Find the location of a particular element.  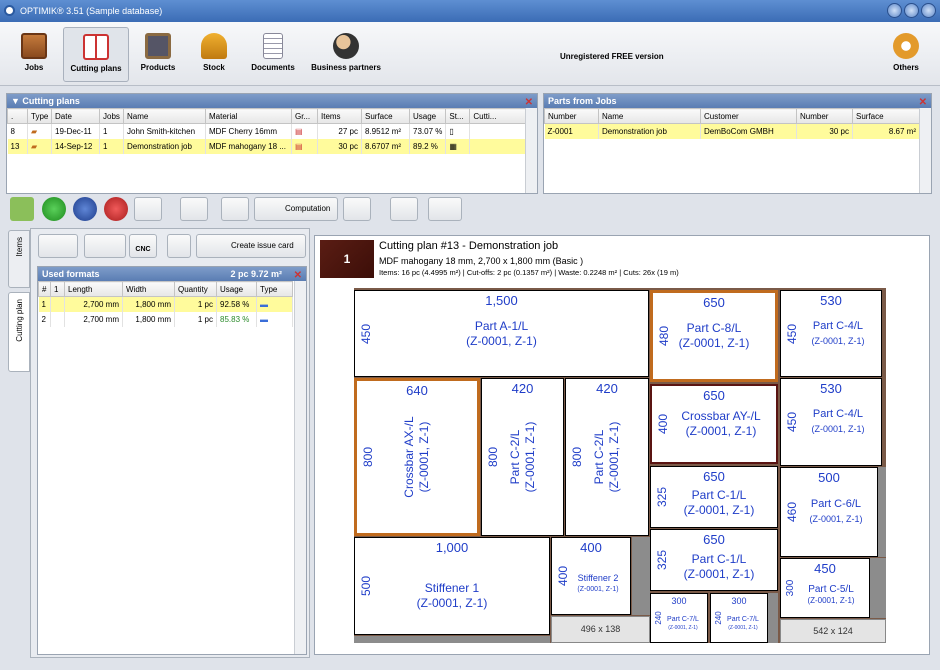

plan-piece: 400 400 Stiffener 2 (Z-0001, Z-1) is located at coordinates (591, 576).